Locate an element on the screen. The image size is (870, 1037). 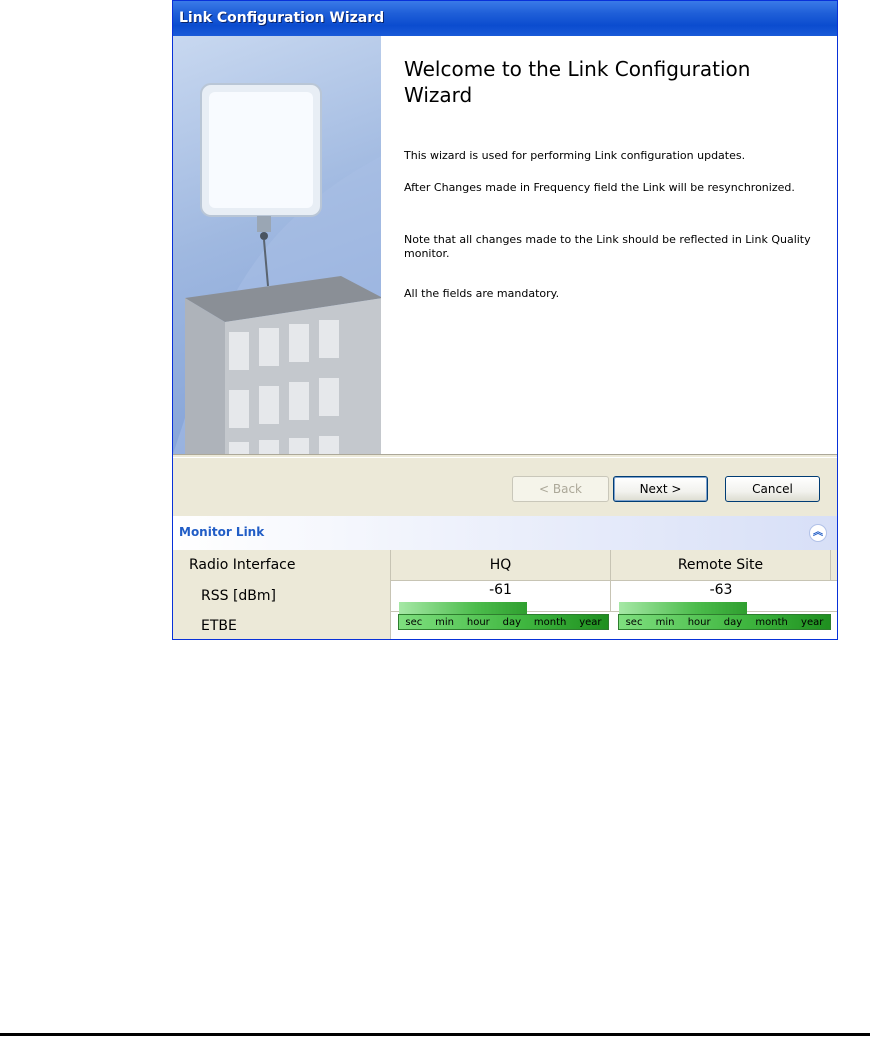
wizard-illustration is located at coordinates (277, 245).